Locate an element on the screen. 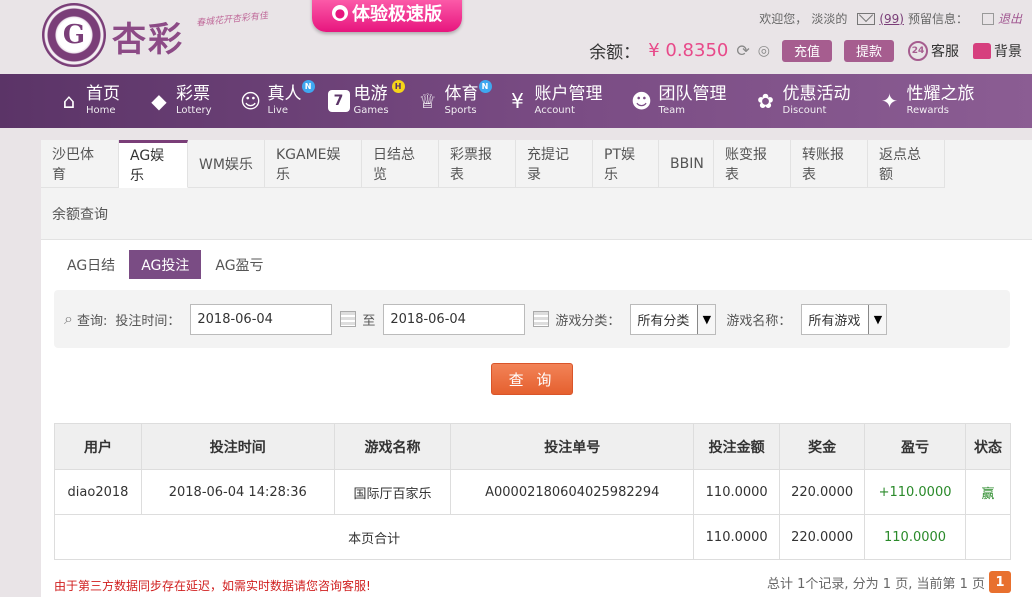  promo-label: 体验极速版 is located at coordinates (397, 14).